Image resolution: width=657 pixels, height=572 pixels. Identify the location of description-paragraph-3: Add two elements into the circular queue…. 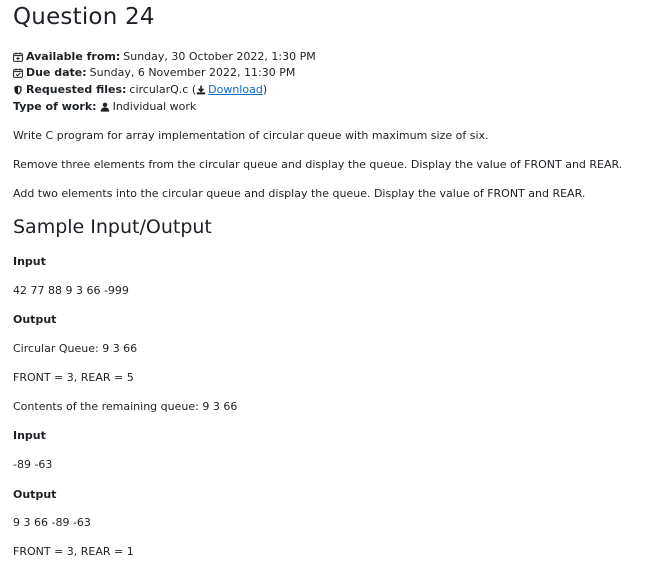
(299, 193).